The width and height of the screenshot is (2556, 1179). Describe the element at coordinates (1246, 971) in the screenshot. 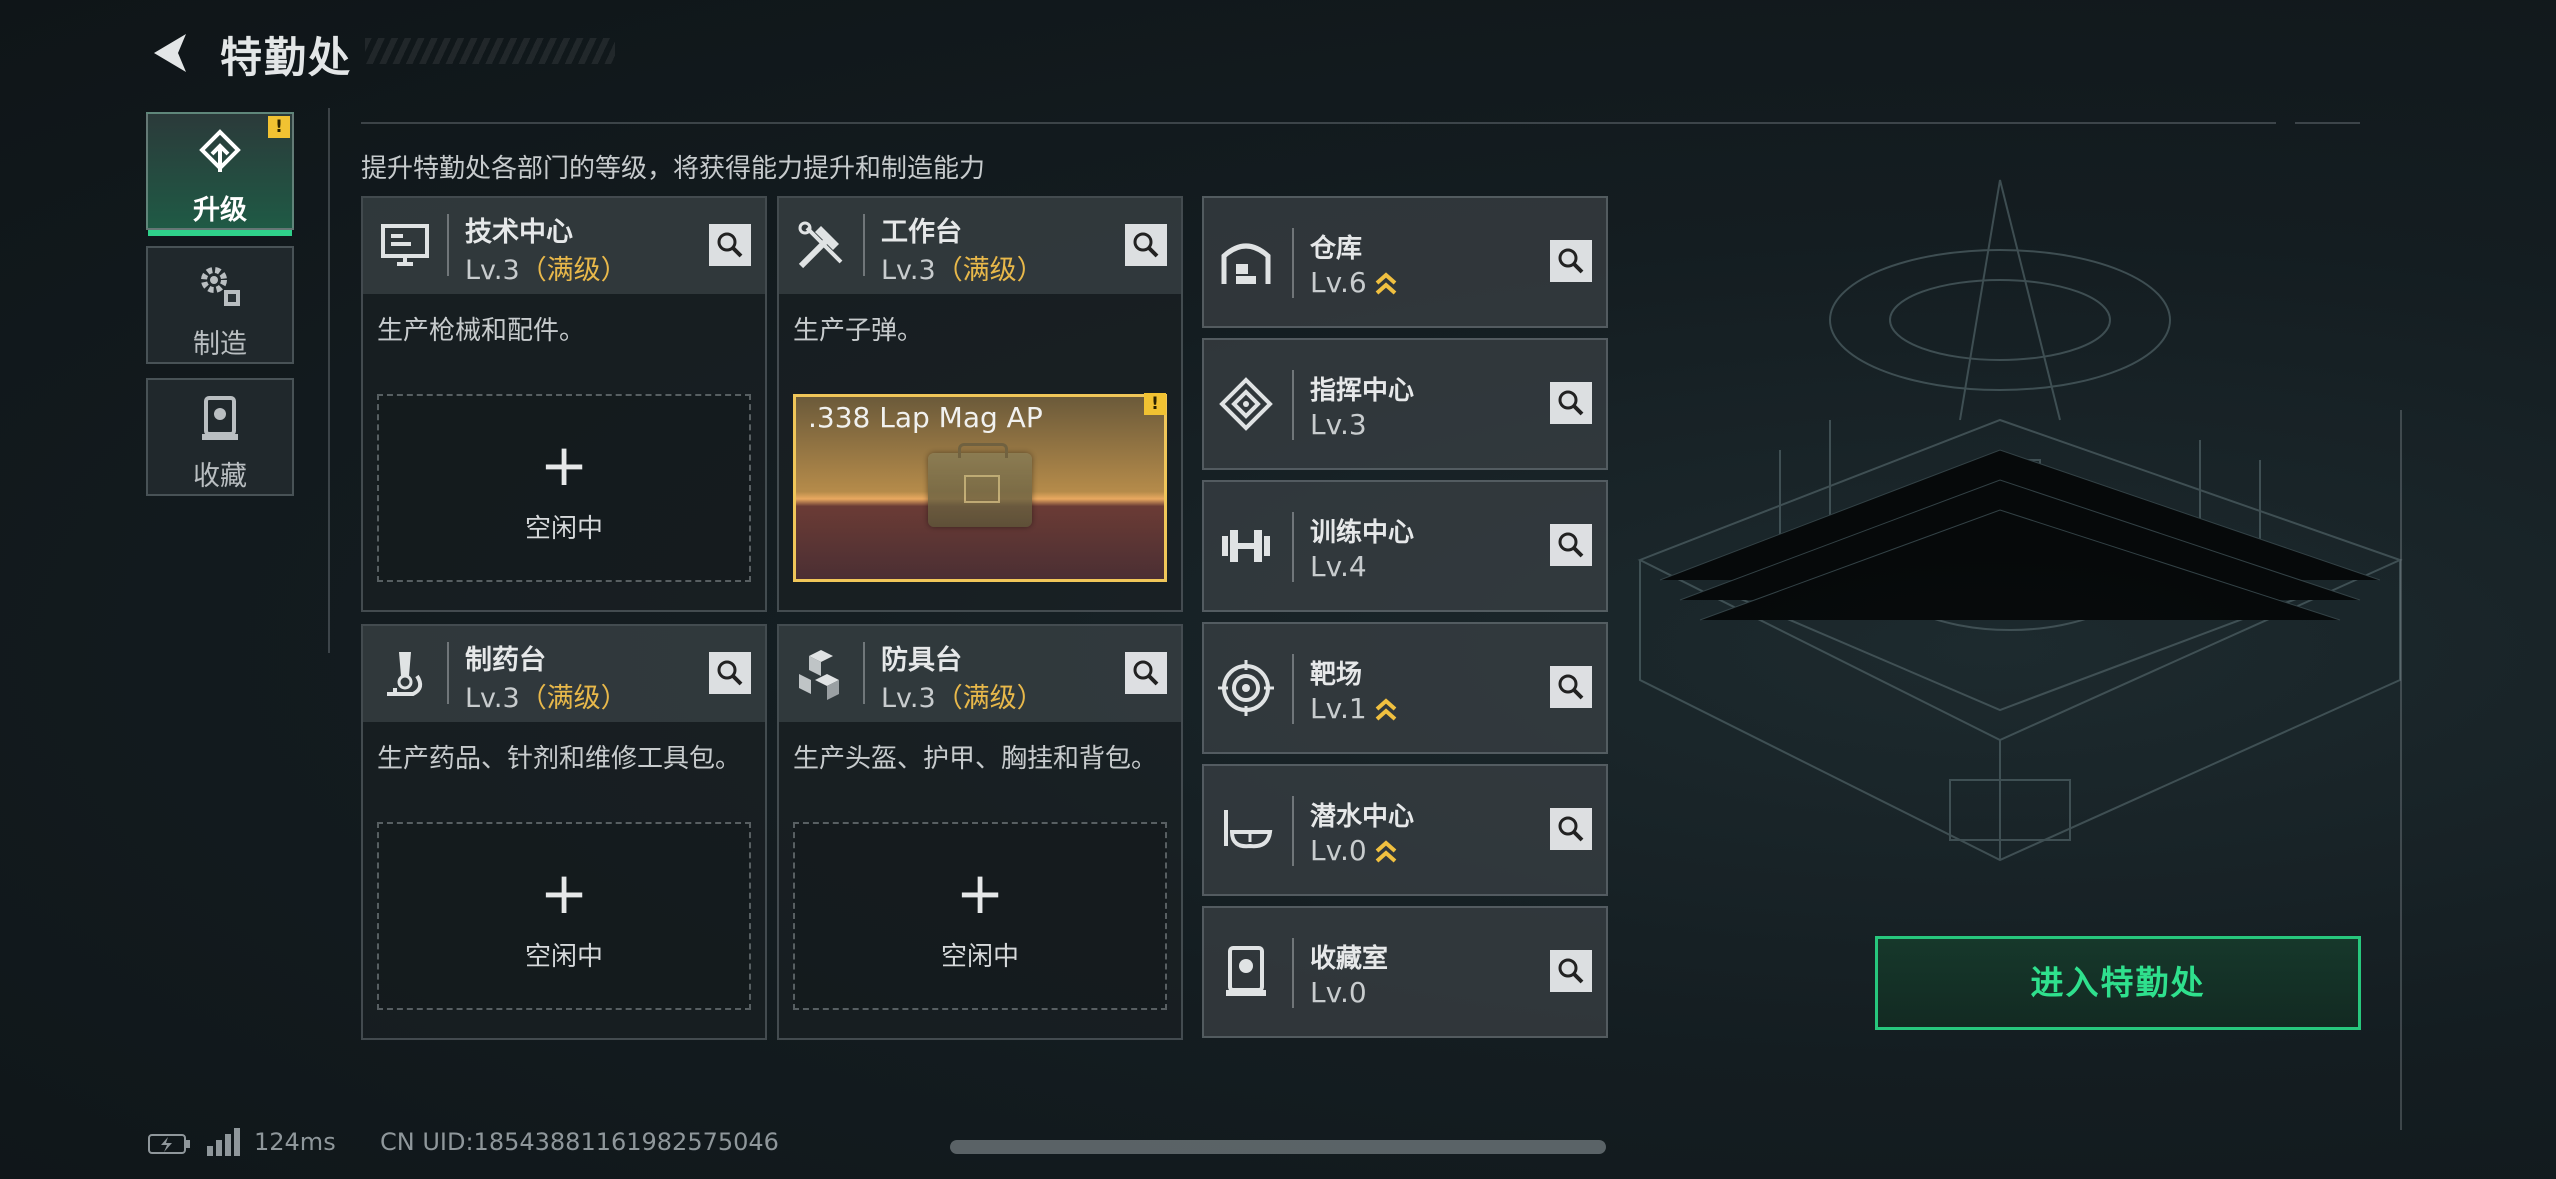

I see `display-case-icon` at that location.